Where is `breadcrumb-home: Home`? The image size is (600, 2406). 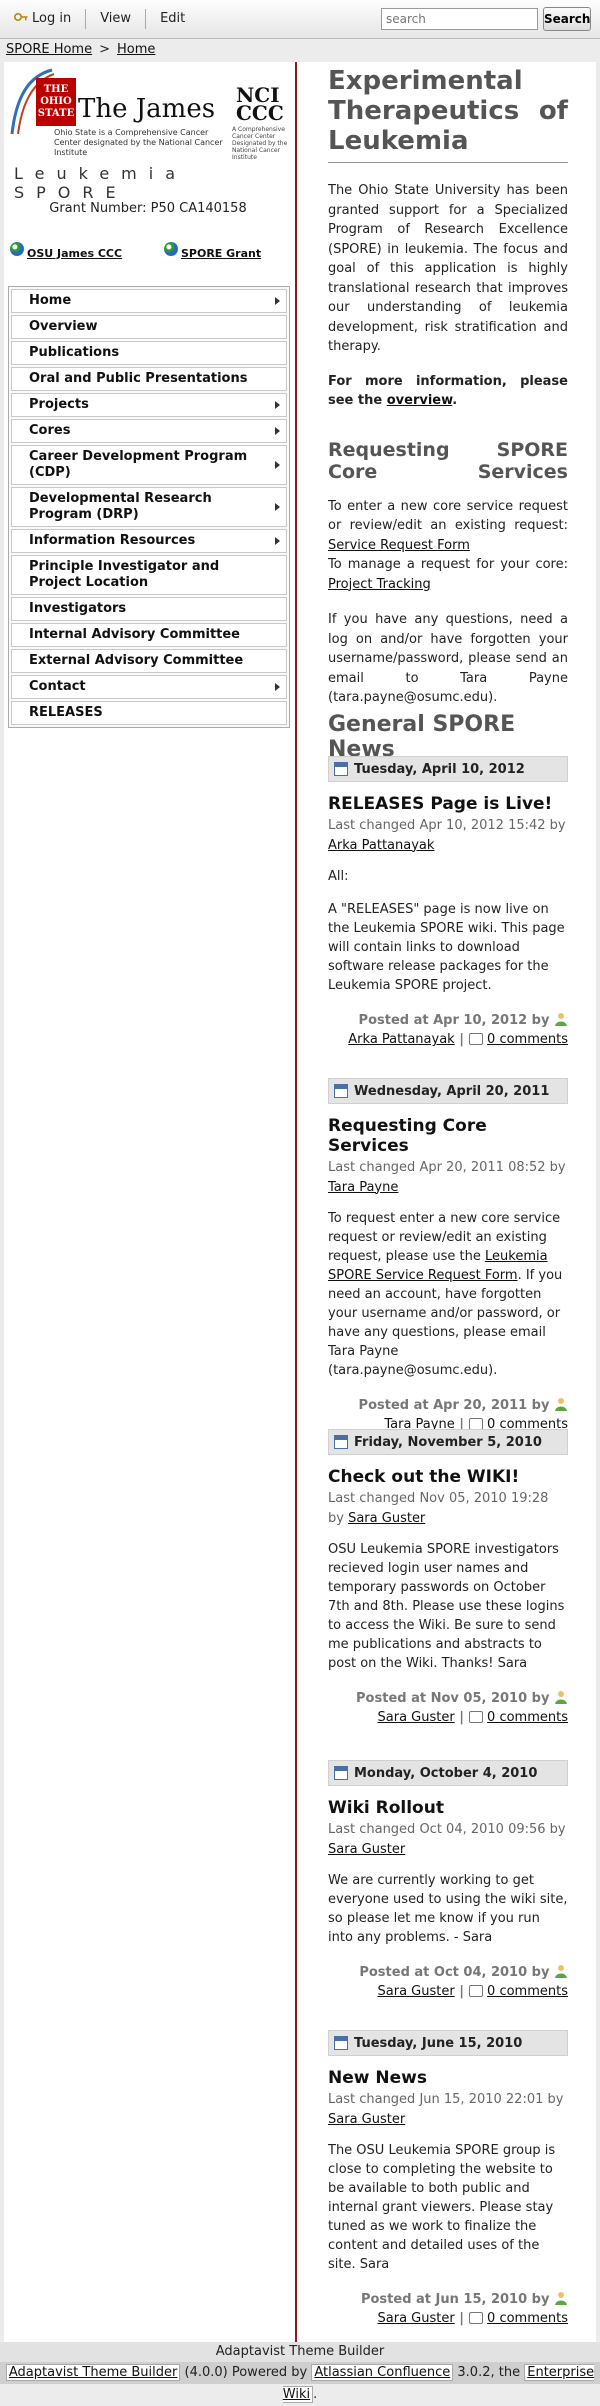
breadcrumb-home: Home is located at coordinates (136, 49).